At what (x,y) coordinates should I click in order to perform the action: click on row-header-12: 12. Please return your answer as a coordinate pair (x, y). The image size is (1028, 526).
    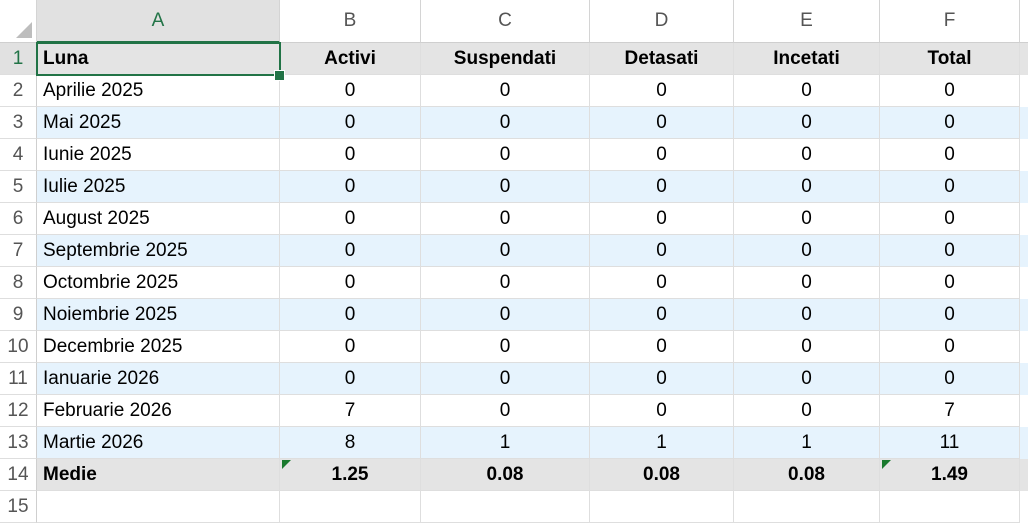
    Looking at the image, I should click on (18, 411).